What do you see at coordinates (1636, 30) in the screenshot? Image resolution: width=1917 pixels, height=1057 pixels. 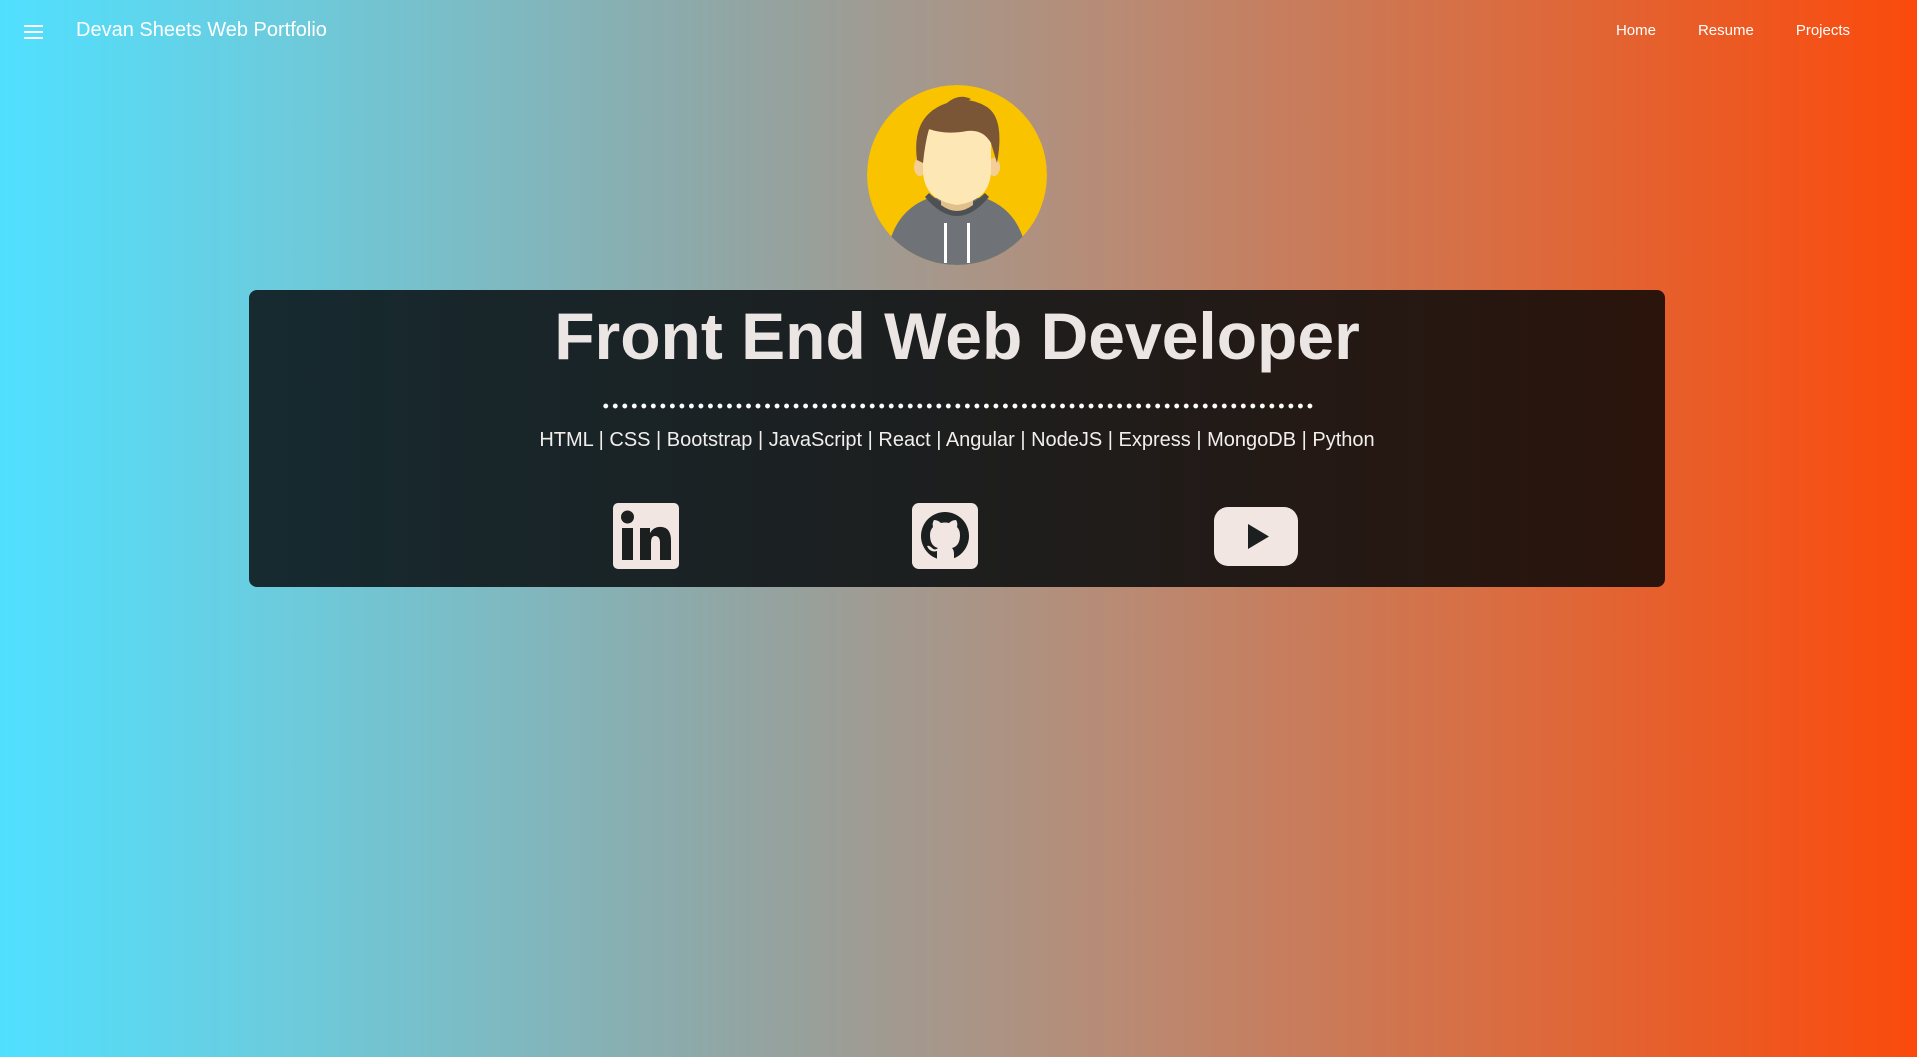 I see `nav-link-home: Home` at bounding box center [1636, 30].